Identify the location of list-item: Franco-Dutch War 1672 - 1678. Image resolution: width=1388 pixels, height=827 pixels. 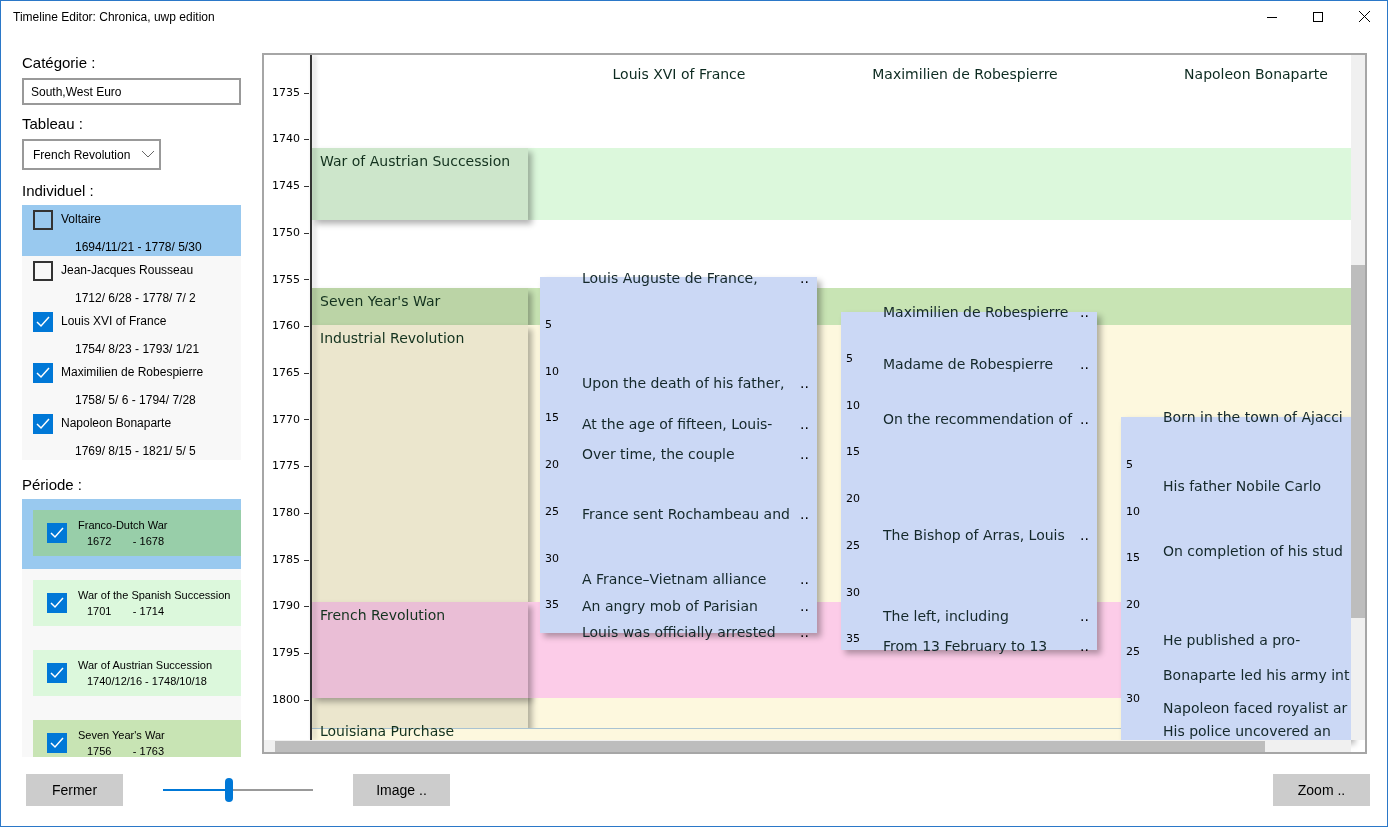
(131, 534).